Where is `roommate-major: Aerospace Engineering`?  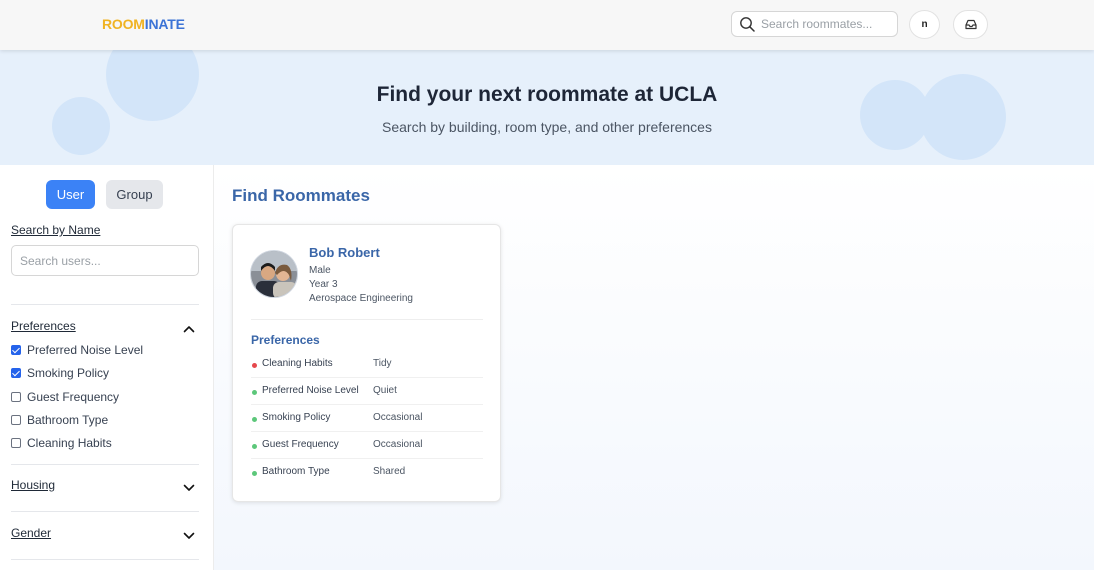
roommate-major: Aerospace Engineering is located at coordinates (361, 298).